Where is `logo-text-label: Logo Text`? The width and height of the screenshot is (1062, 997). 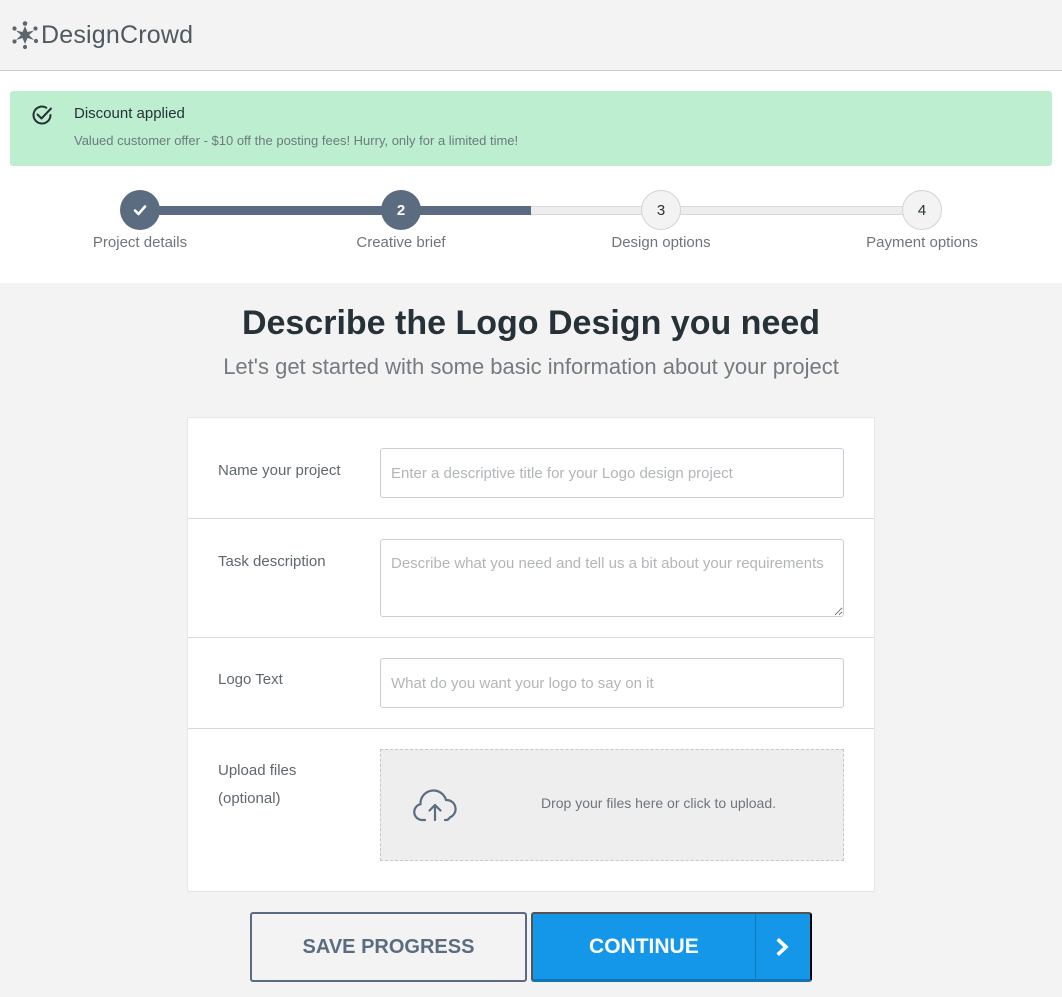
logo-text-label: Logo Text is located at coordinates (250, 679).